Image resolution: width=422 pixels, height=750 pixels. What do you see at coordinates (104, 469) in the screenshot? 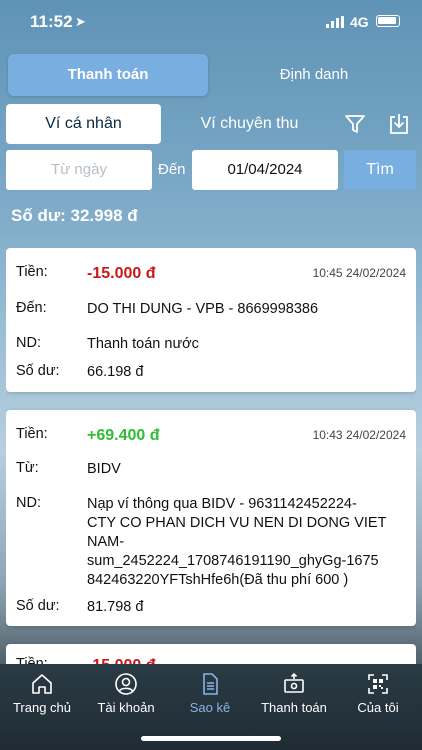
I see `party-value: BIDV` at bounding box center [104, 469].